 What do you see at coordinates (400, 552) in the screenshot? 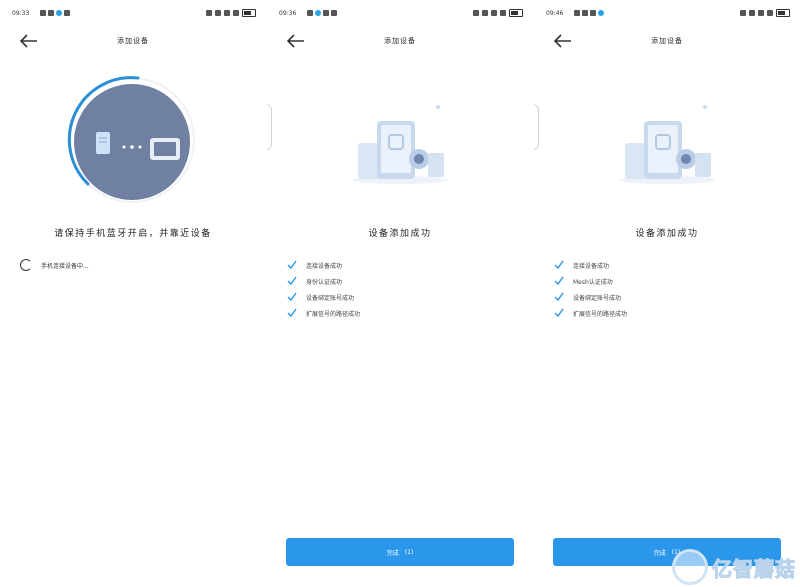
I see `done-button: 完成 (1)` at bounding box center [400, 552].